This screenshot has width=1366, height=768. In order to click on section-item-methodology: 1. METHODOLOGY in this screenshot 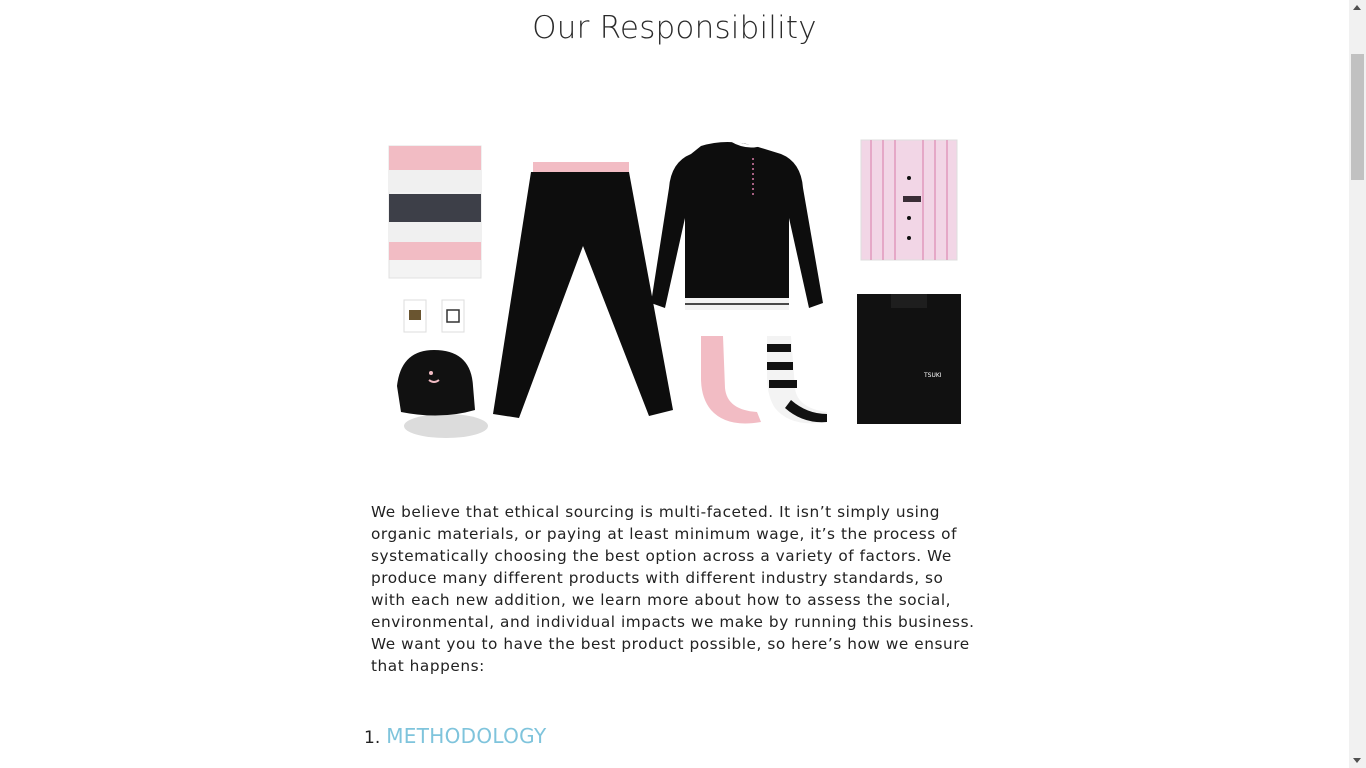, I will do `click(455, 736)`.